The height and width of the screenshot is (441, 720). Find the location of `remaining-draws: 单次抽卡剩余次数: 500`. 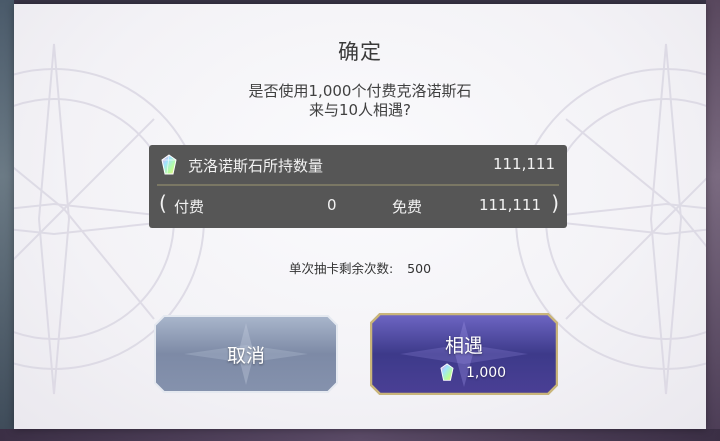

remaining-draws: 单次抽卡剩余次数: 500 is located at coordinates (360, 267).